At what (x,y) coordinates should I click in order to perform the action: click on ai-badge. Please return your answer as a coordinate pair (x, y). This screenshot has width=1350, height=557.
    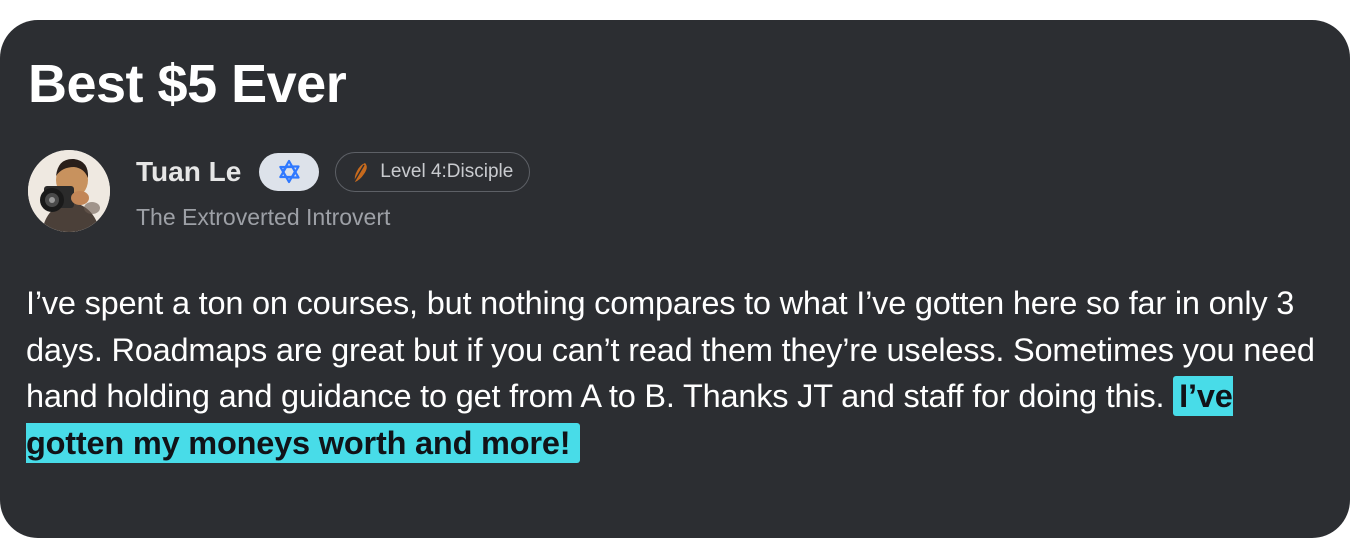
    Looking at the image, I should click on (289, 172).